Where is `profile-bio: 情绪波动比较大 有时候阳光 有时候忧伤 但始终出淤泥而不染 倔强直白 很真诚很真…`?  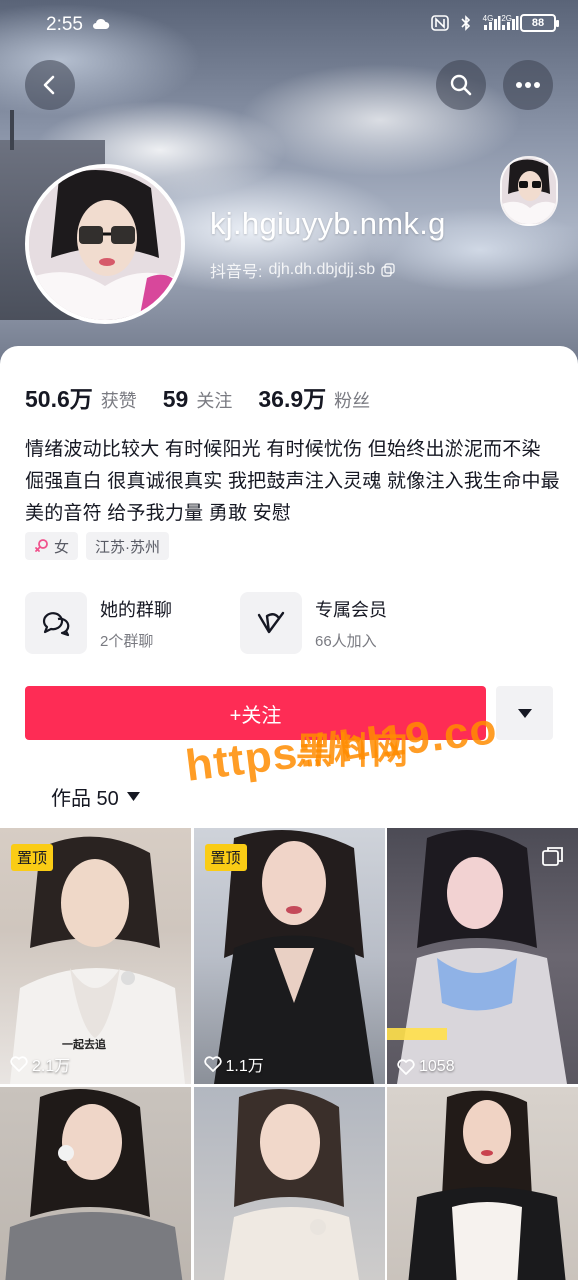 profile-bio: 情绪波动比较大 有时候阳光 有时候忧伤 但始终出淤泥而不染 倔强直白 很真诚很真… is located at coordinates (292, 481).